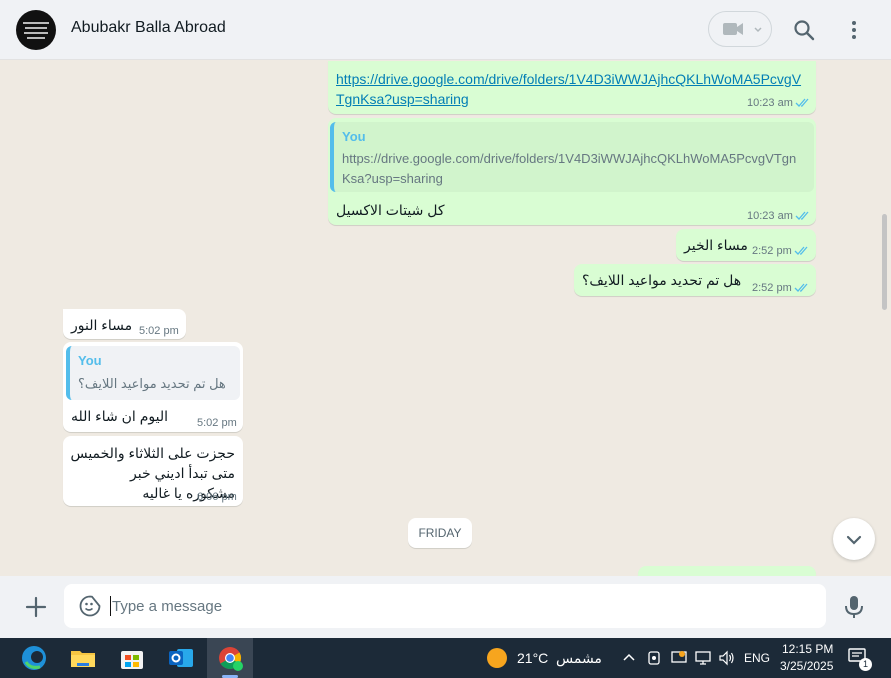 The width and height of the screenshot is (891, 678). Describe the element at coordinates (119, 416) in the screenshot. I see `message-text: اليوم ان شاء الله` at that location.